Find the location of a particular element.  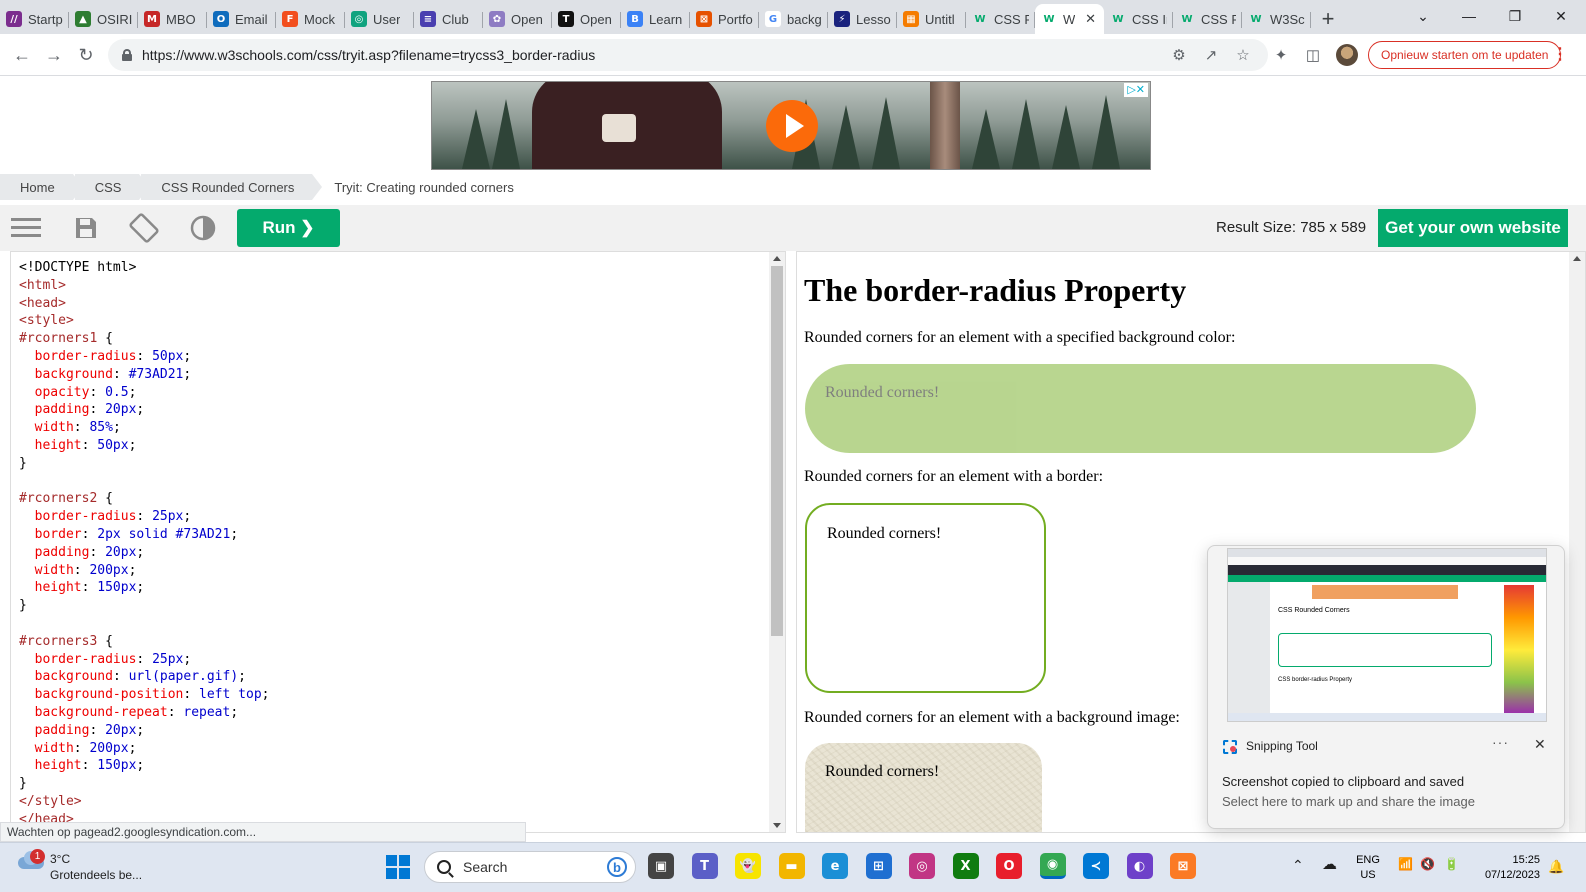

theme-contrast-icon is located at coordinates (203, 228).